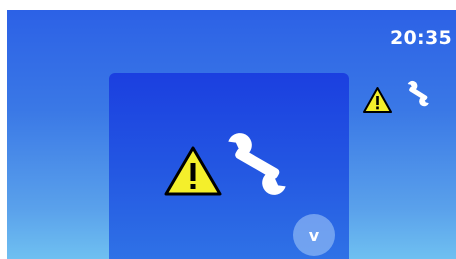  I want to click on status-clock: 20:35, so click(421, 38).